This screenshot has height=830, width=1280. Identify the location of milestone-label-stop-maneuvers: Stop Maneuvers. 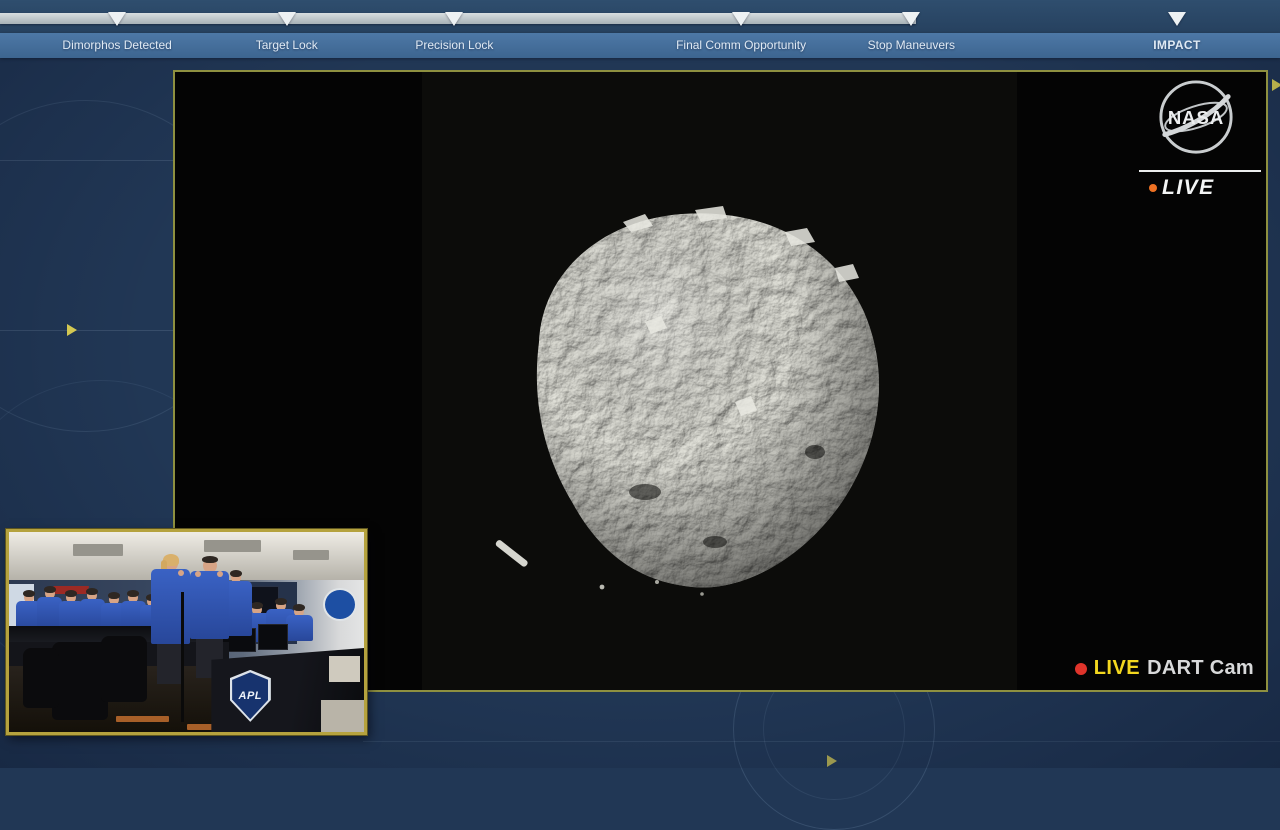
(911, 45).